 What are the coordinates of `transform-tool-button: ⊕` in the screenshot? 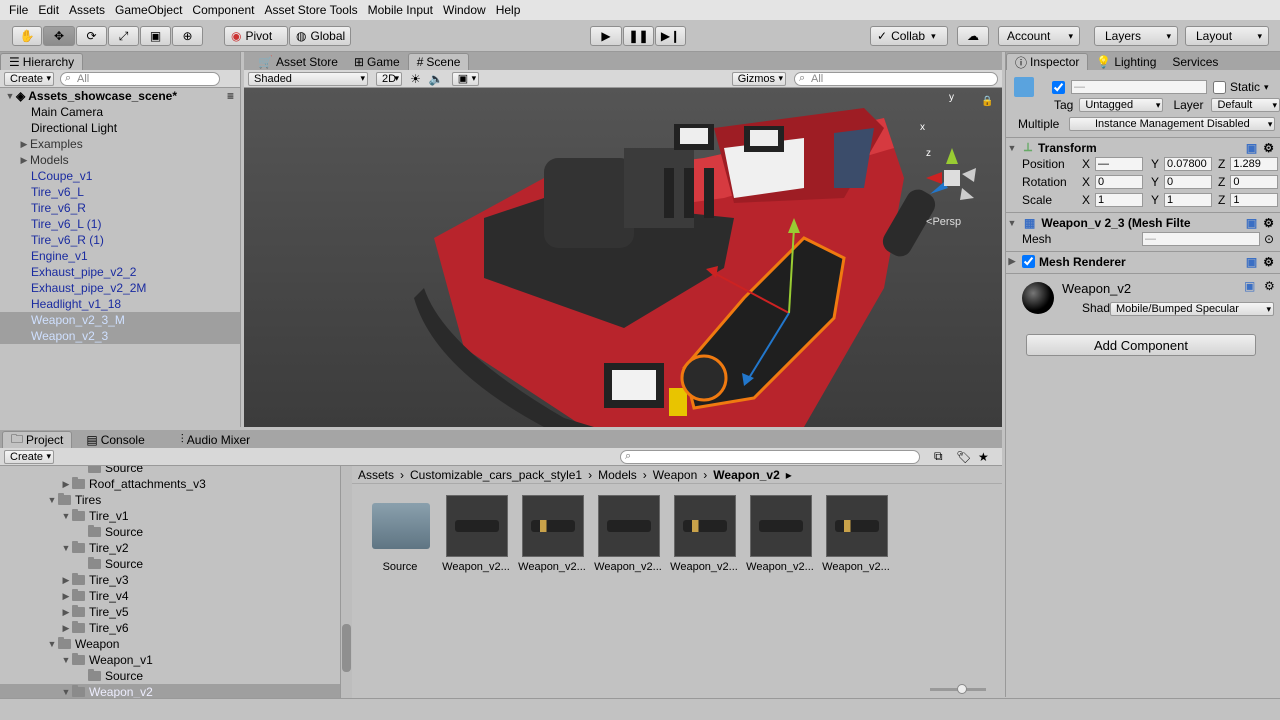 It's located at (187, 36).